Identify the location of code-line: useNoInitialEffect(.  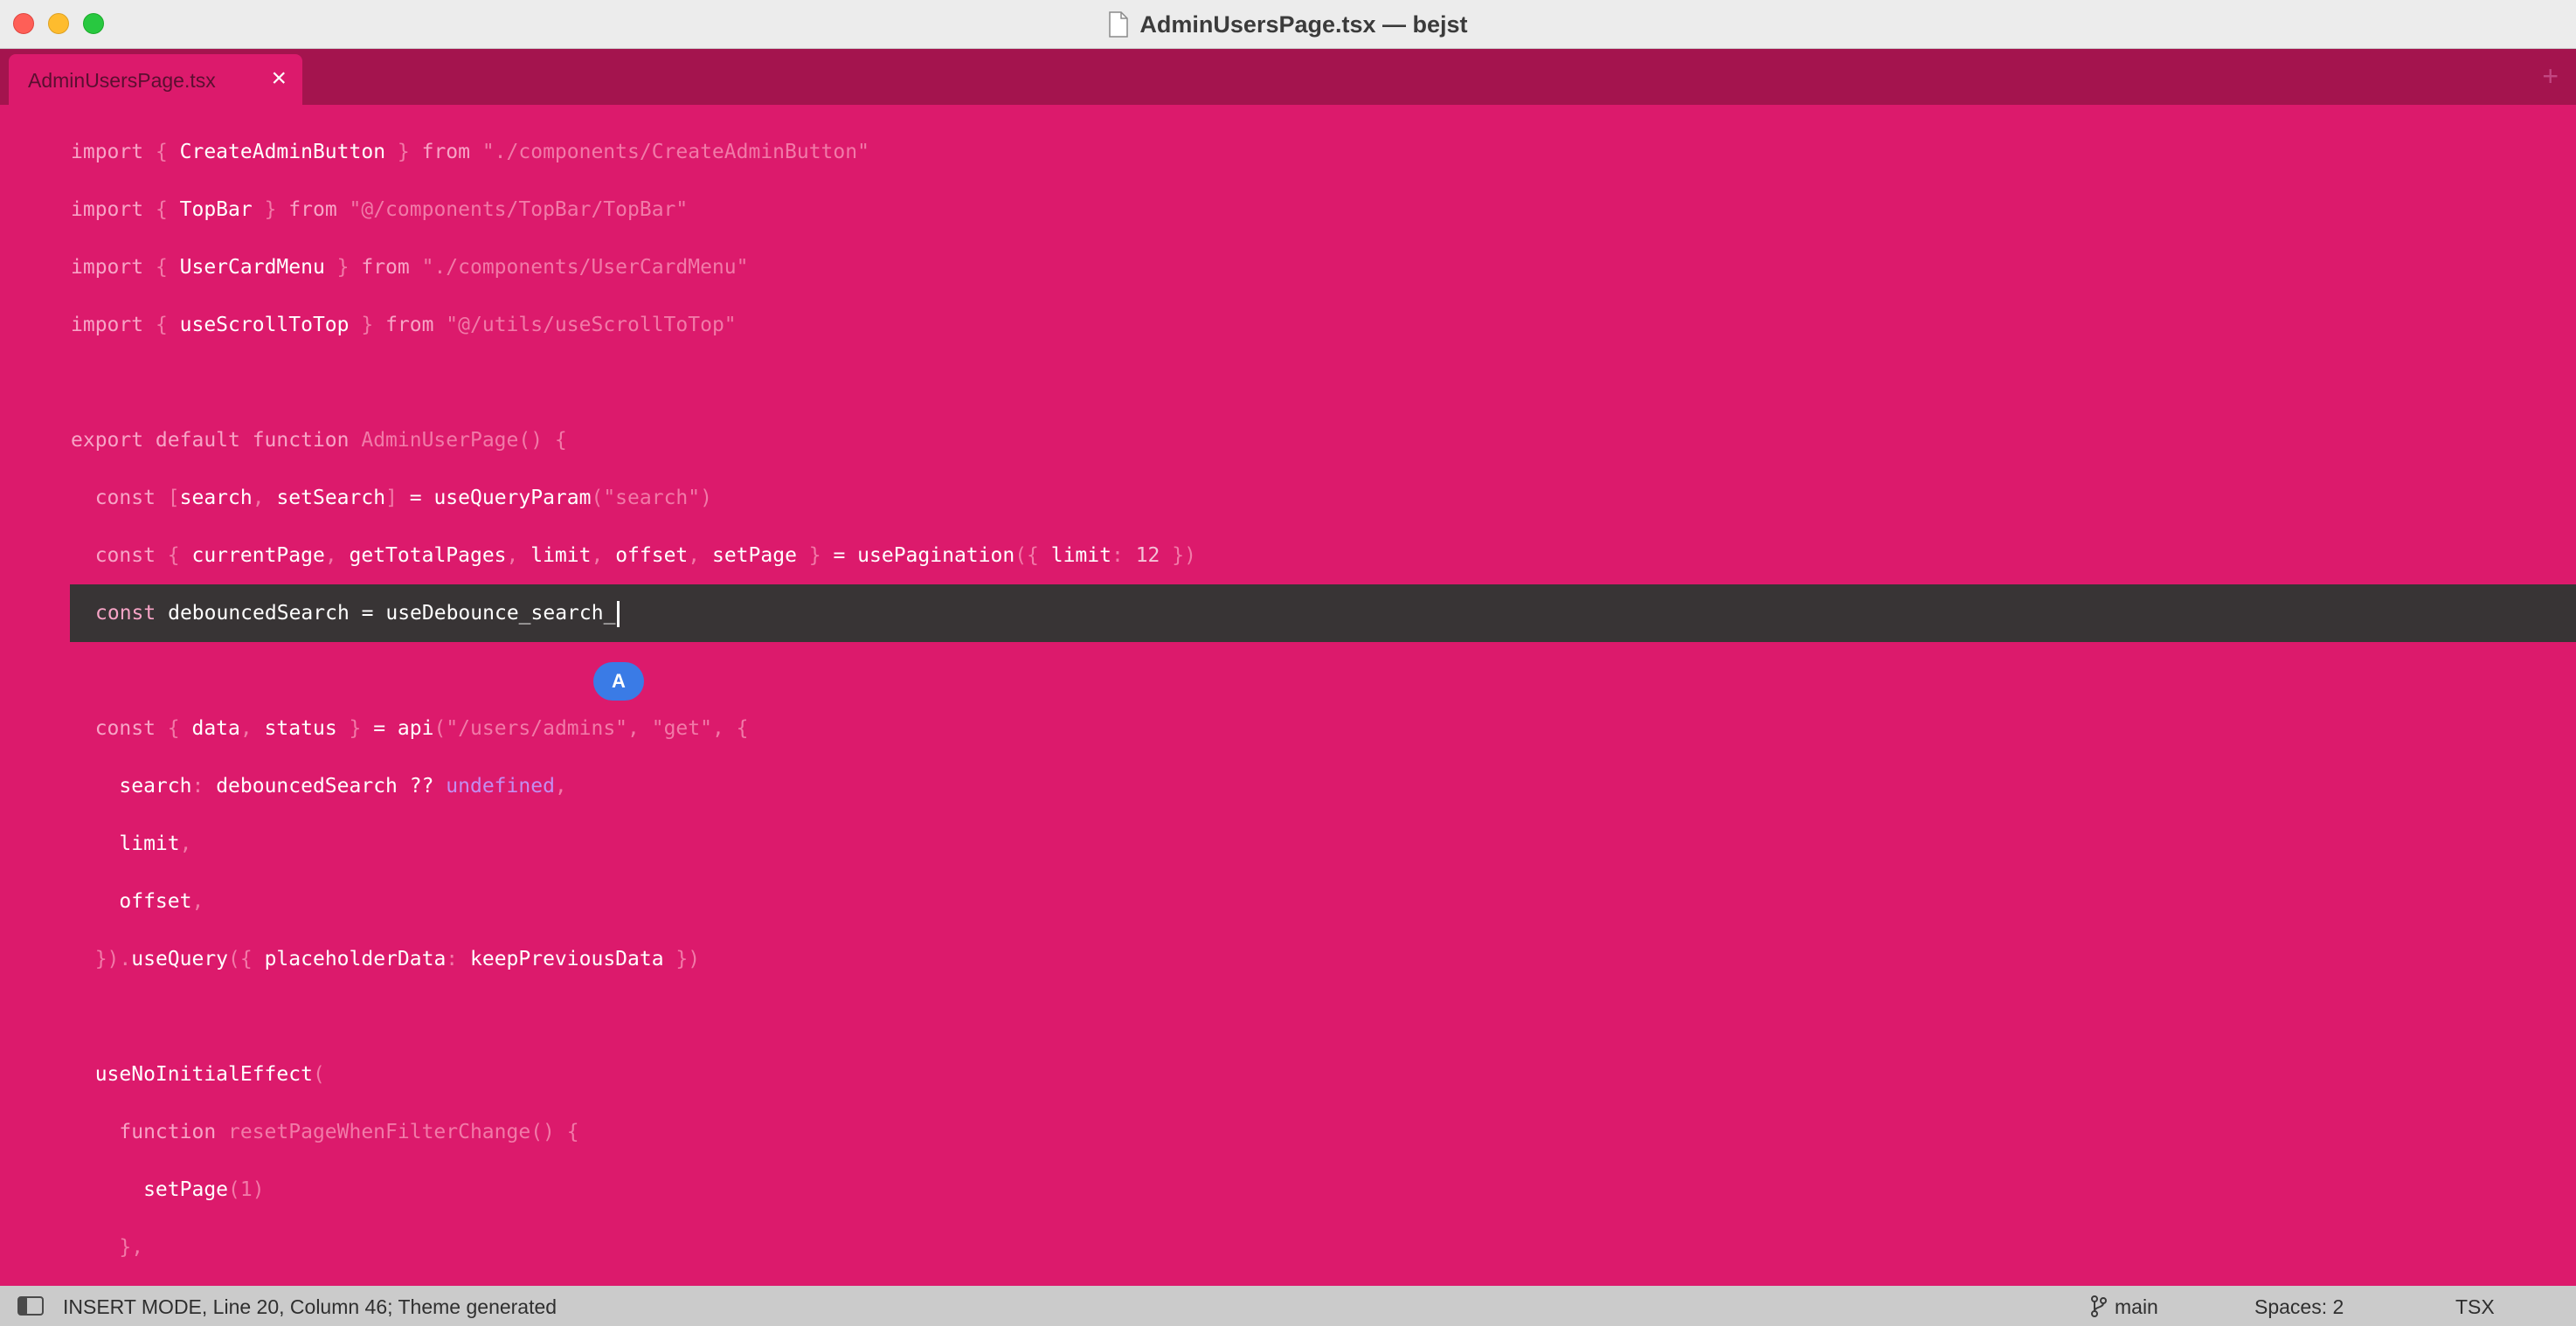
(198, 1074).